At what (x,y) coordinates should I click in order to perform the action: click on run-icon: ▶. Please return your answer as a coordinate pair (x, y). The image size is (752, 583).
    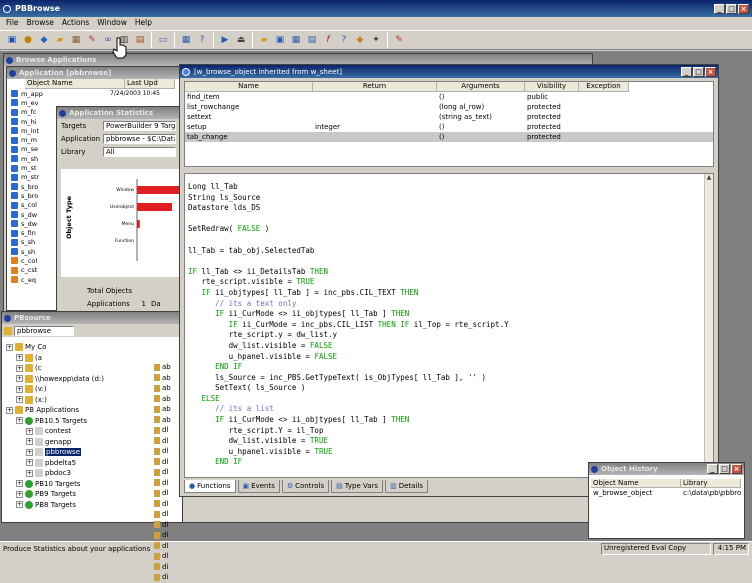
    Looking at the image, I should click on (225, 40).